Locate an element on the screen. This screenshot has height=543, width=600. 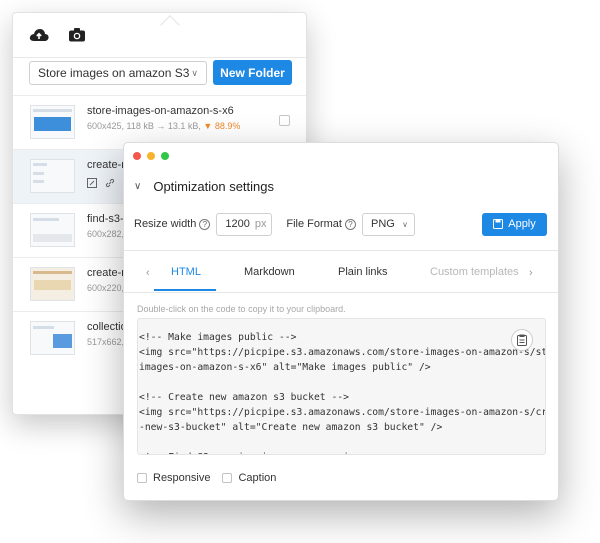
close-window-button is located at coordinates (137, 156).